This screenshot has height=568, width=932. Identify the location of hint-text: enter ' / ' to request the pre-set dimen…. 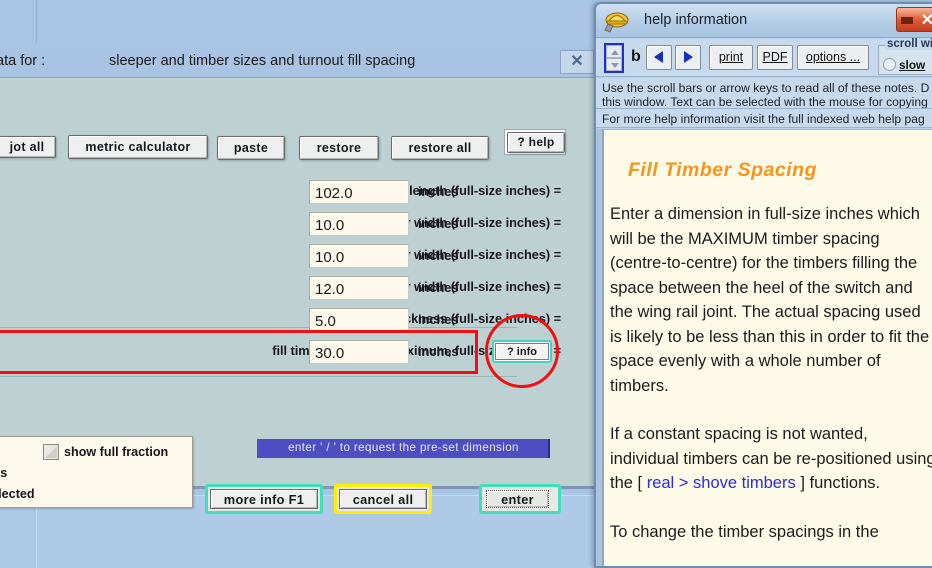
(403, 447).